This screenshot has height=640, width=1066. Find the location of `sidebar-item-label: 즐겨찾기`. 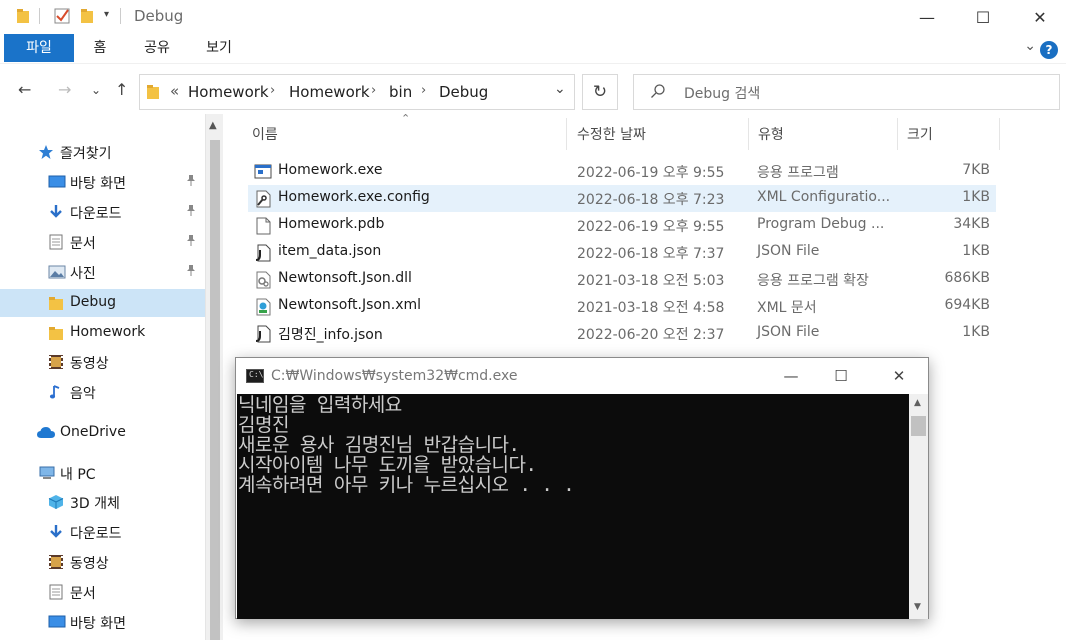

sidebar-item-label: 즐겨찾기 is located at coordinates (86, 154).